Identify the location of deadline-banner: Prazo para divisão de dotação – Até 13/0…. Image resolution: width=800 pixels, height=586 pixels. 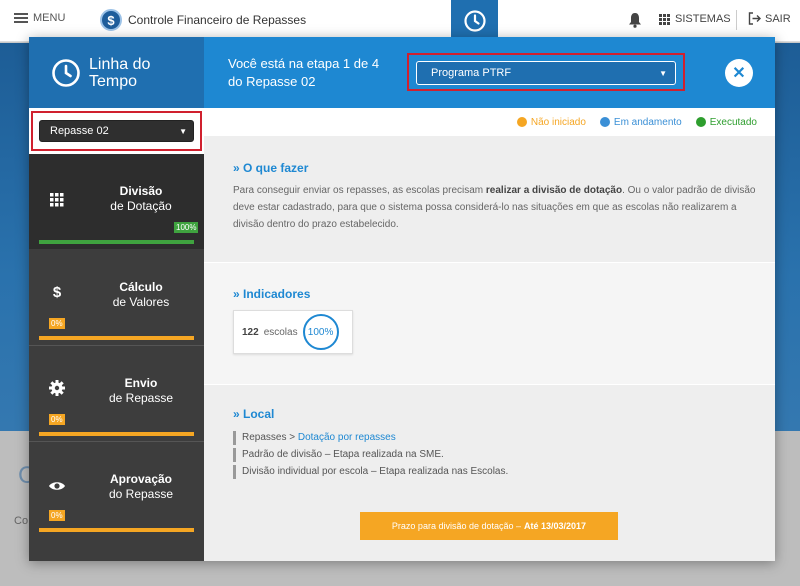
(489, 526).